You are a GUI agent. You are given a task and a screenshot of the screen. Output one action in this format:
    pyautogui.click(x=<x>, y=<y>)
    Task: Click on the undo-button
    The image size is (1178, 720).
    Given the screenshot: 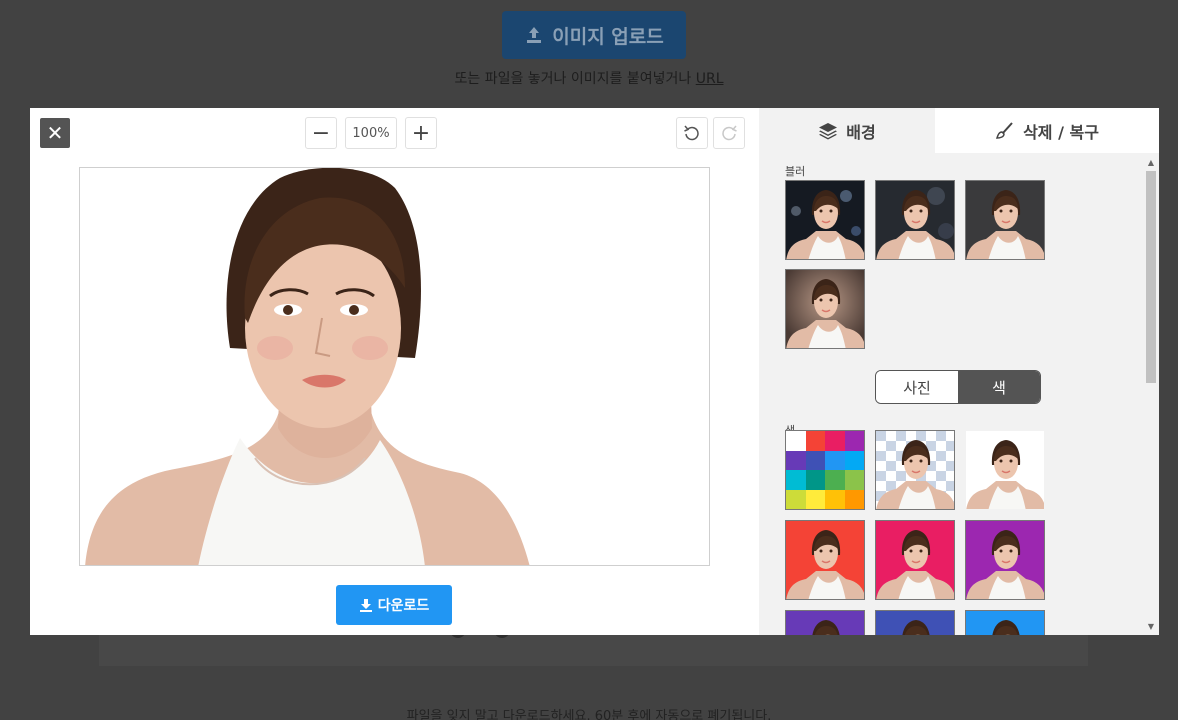 What is the action you would take?
    pyautogui.click(x=692, y=133)
    